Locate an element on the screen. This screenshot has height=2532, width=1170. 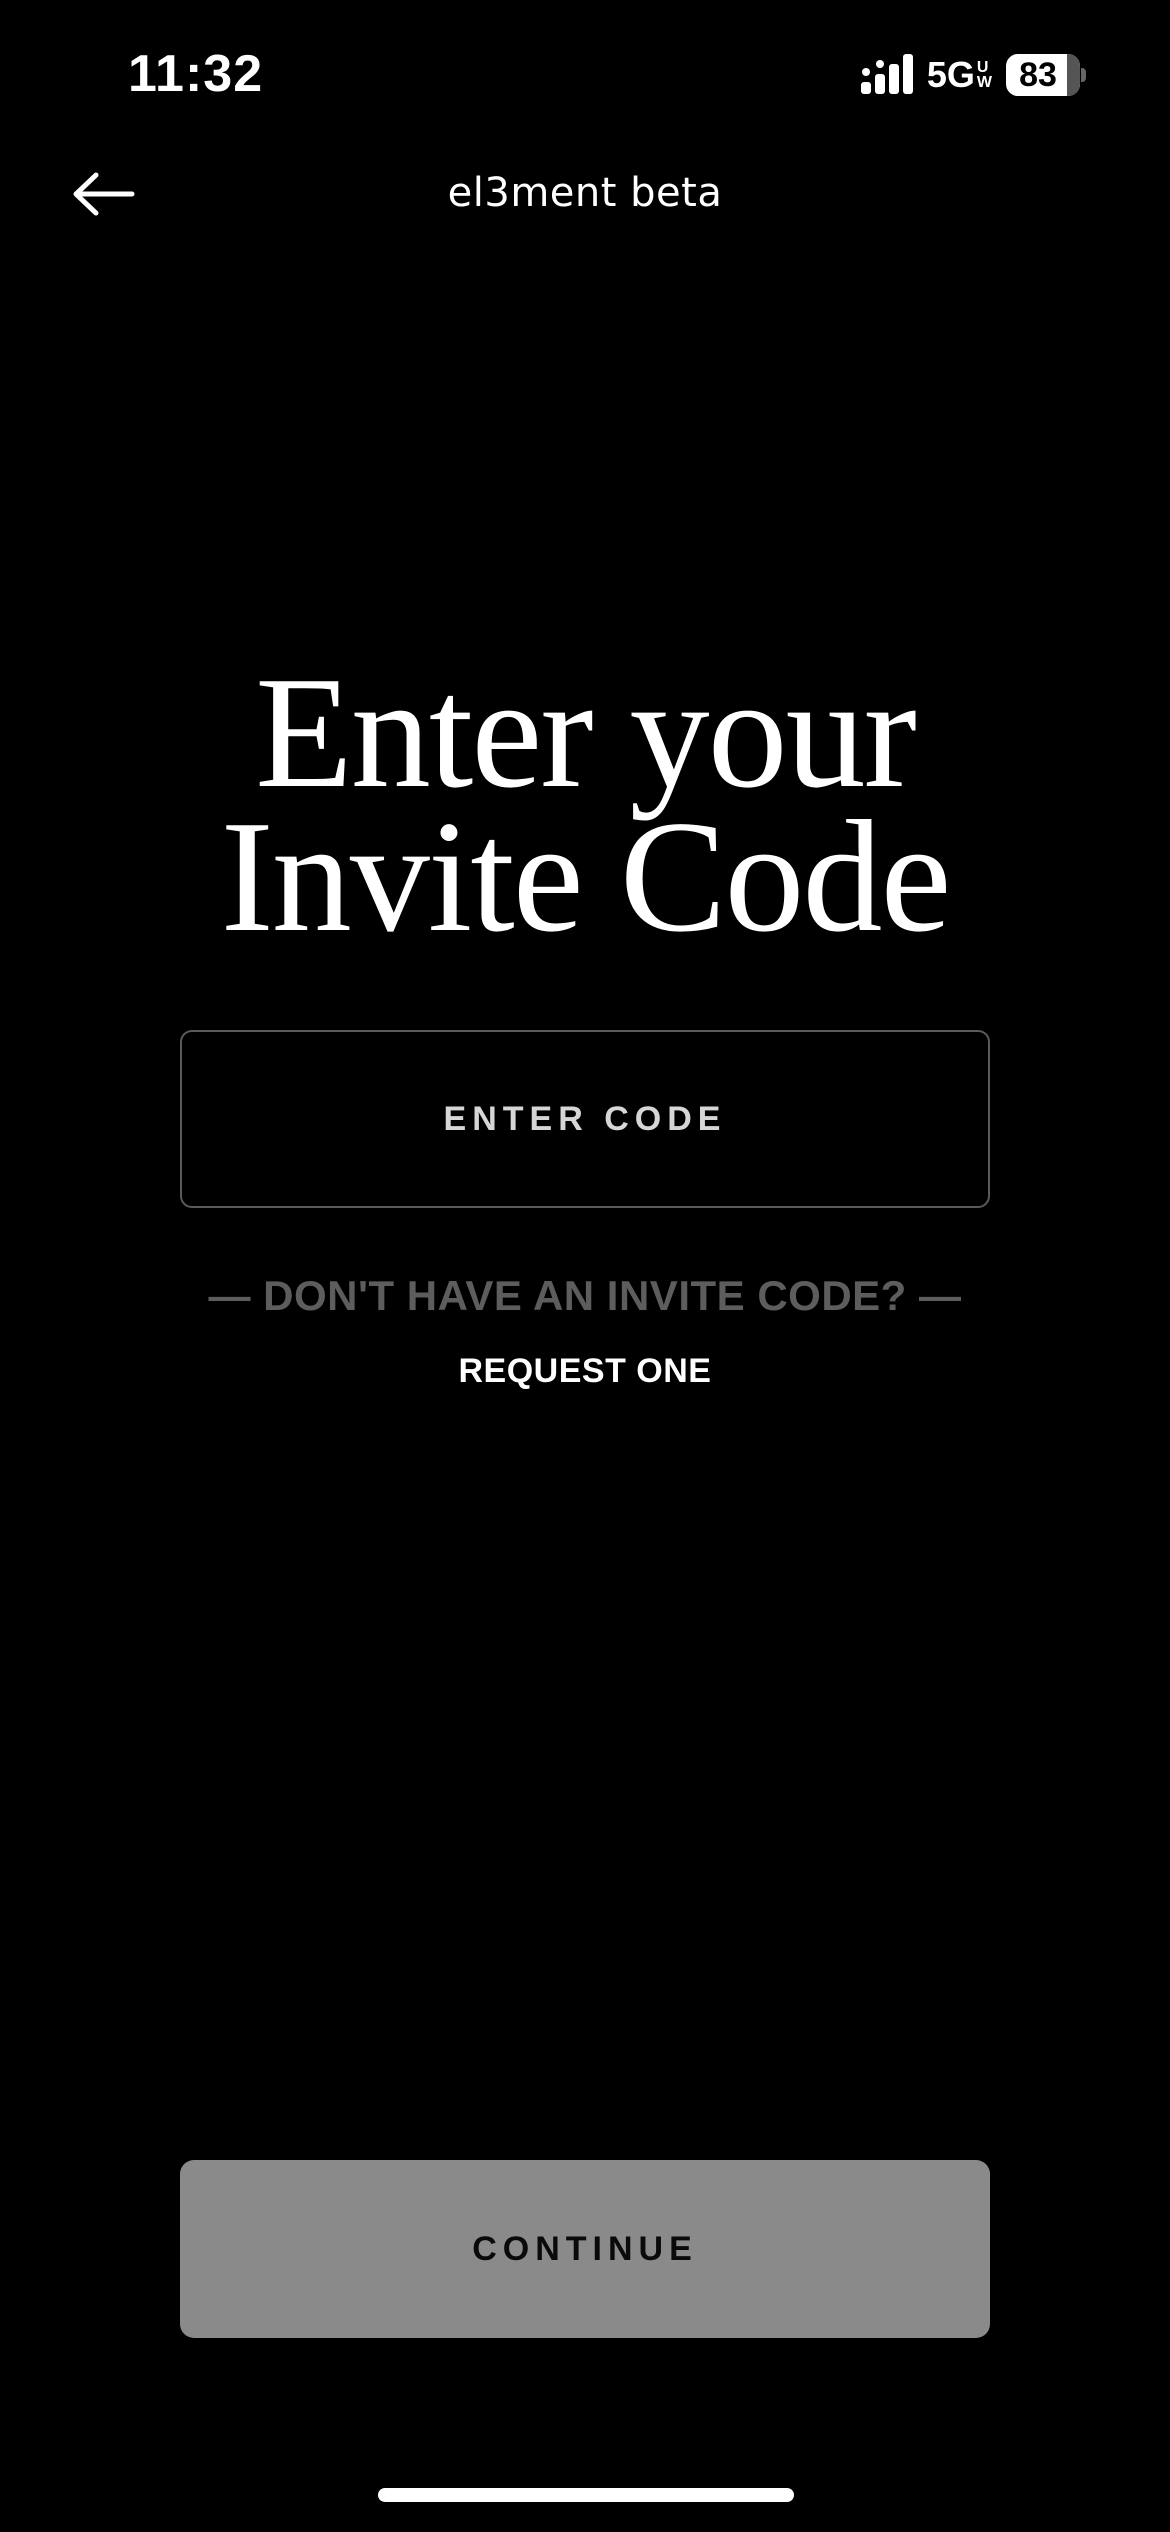
continue-button: CONTINUE is located at coordinates (585, 2249).